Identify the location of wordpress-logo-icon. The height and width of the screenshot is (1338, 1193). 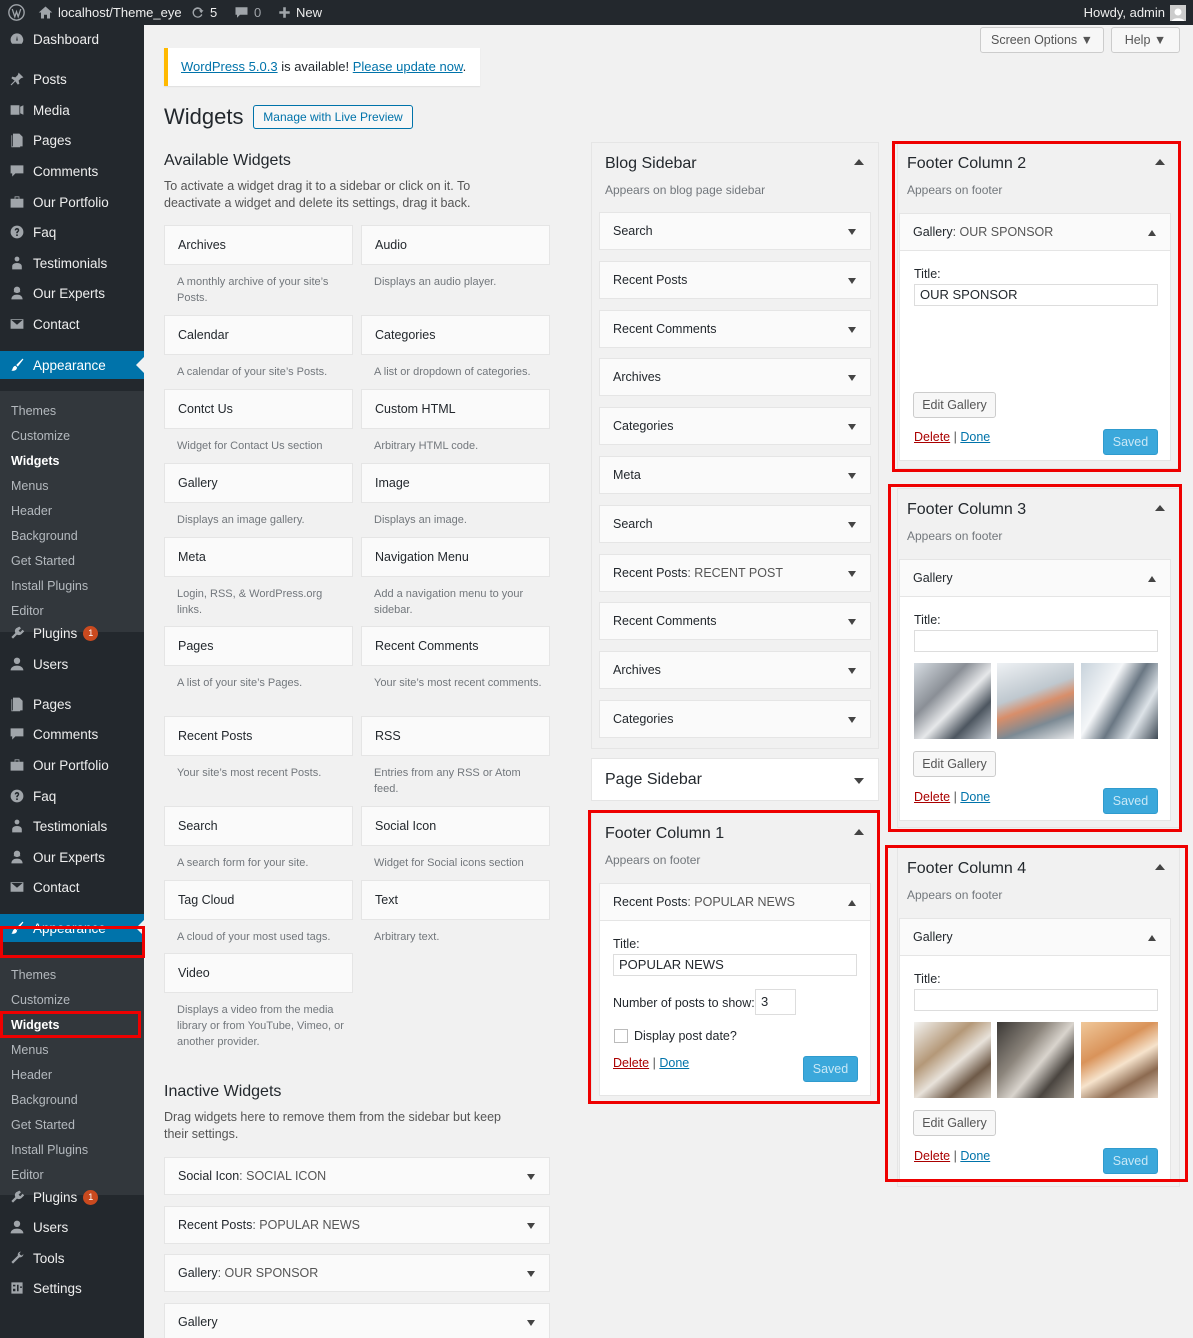
(16, 12).